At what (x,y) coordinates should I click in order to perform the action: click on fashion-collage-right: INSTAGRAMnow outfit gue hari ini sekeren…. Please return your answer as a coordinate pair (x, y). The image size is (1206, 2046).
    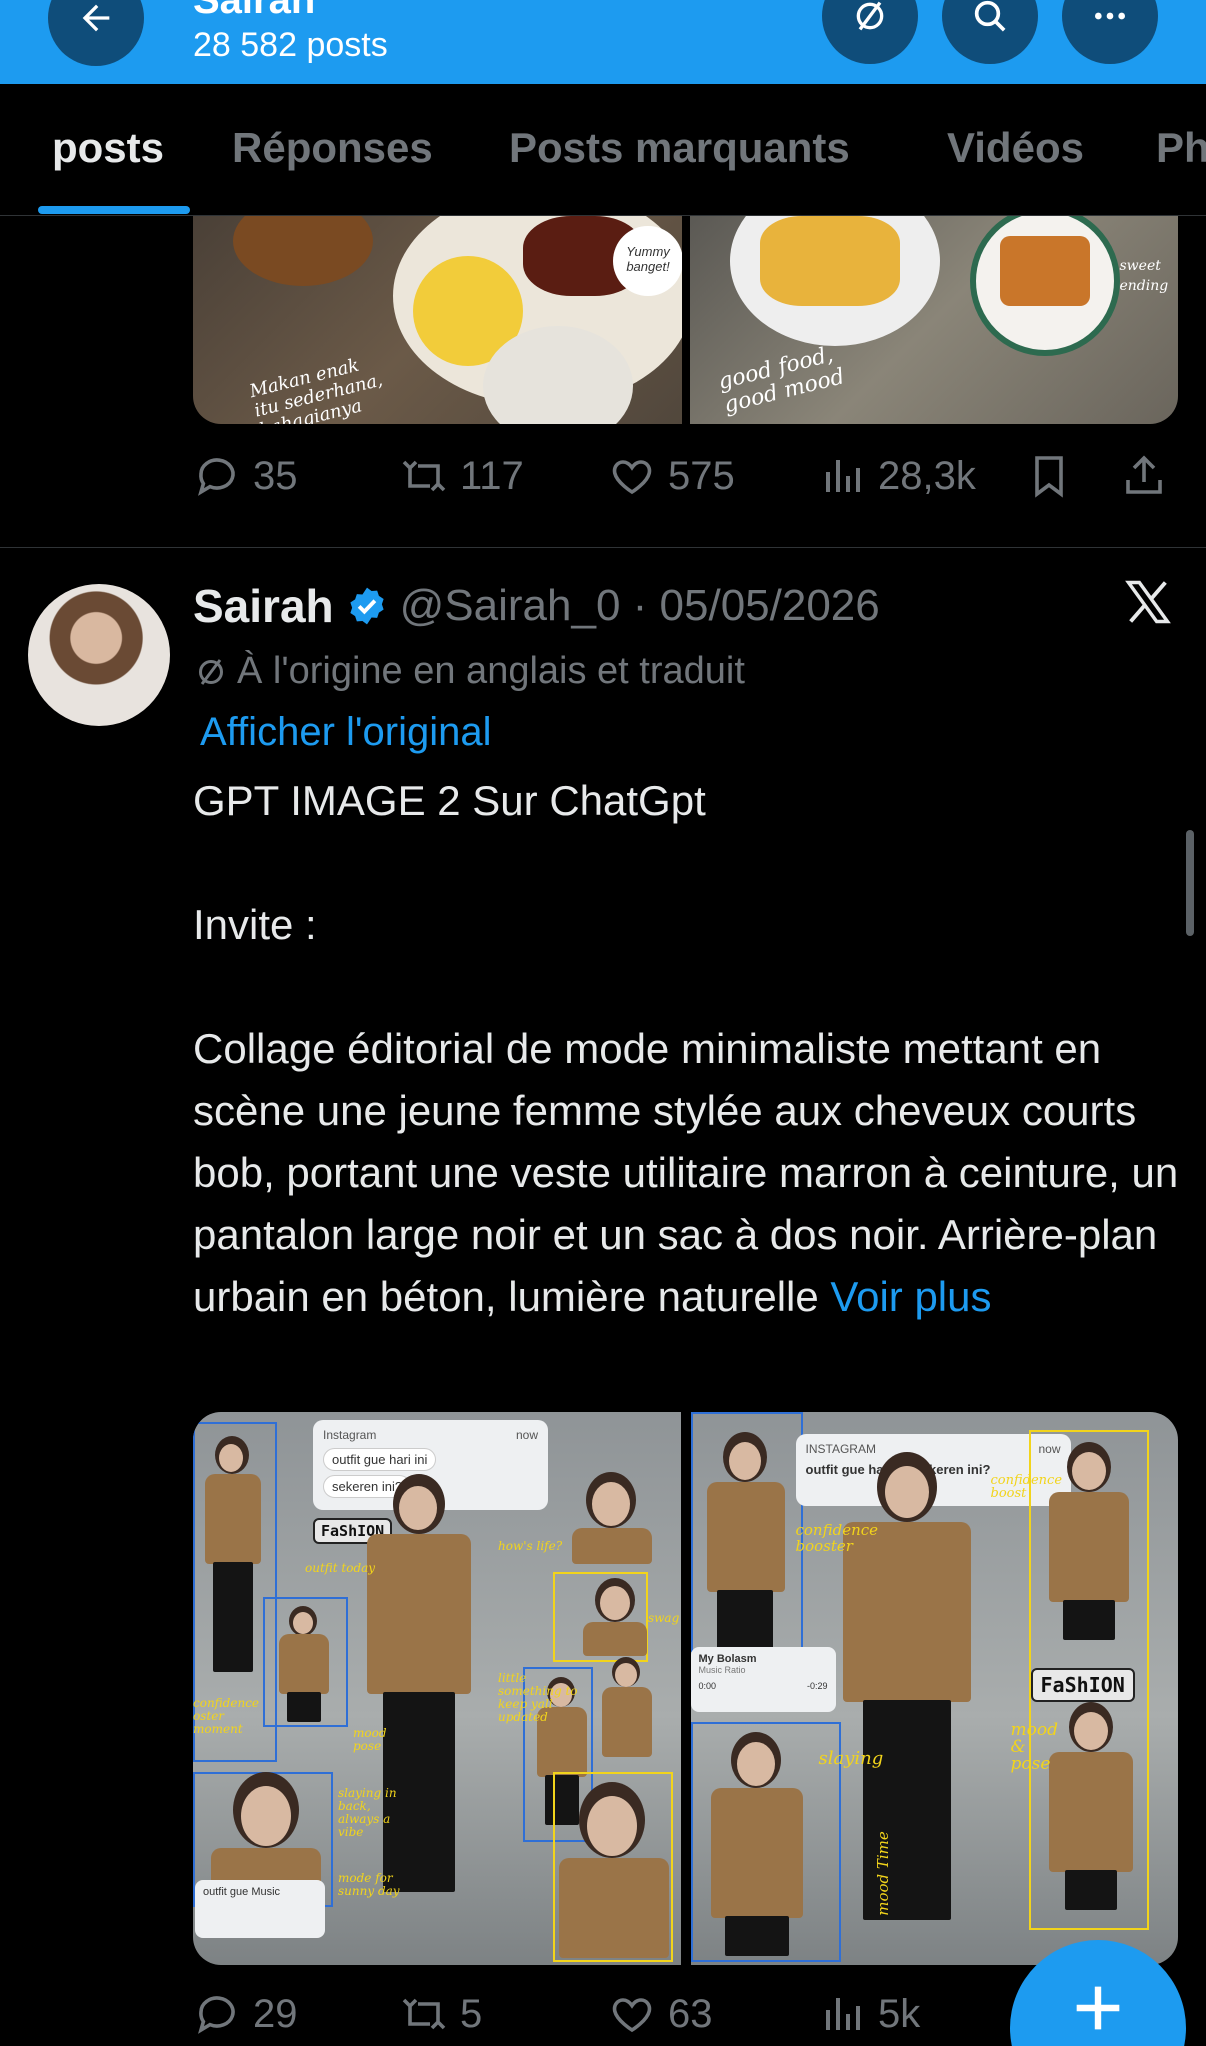
    Looking at the image, I should click on (934, 1688).